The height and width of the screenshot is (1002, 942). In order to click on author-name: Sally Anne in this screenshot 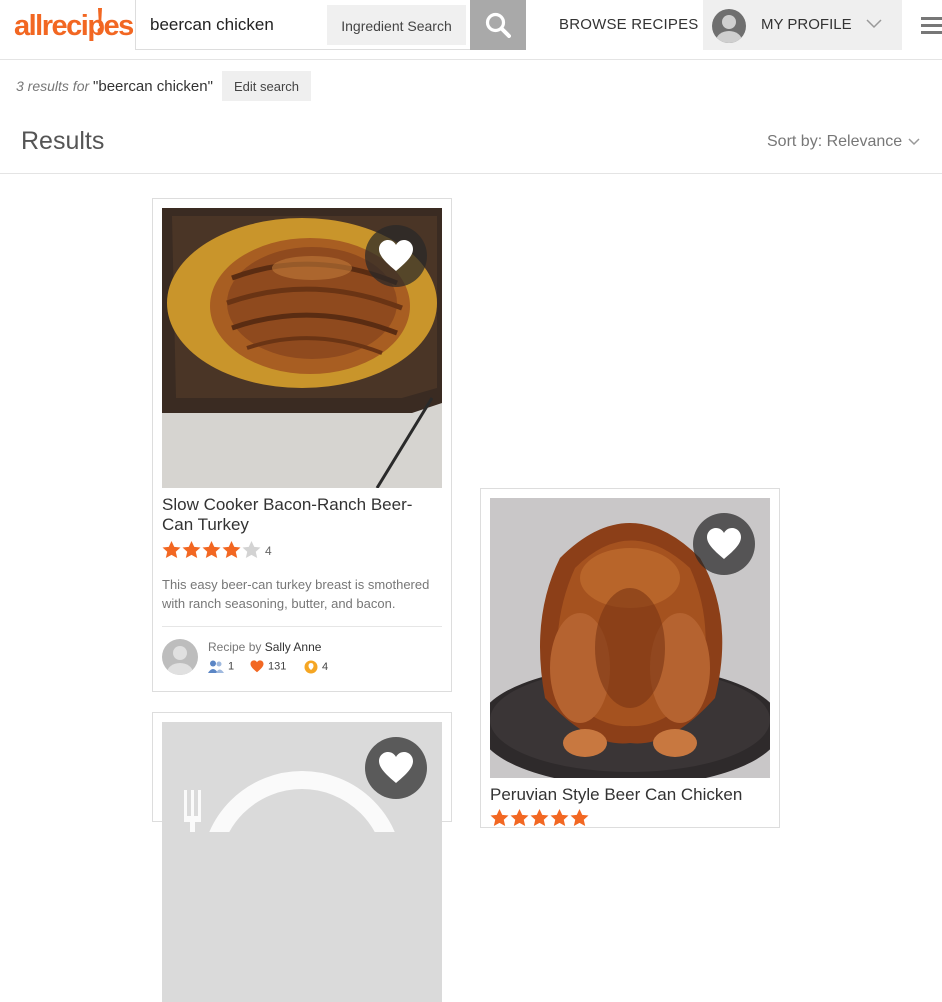, I will do `click(293, 647)`.